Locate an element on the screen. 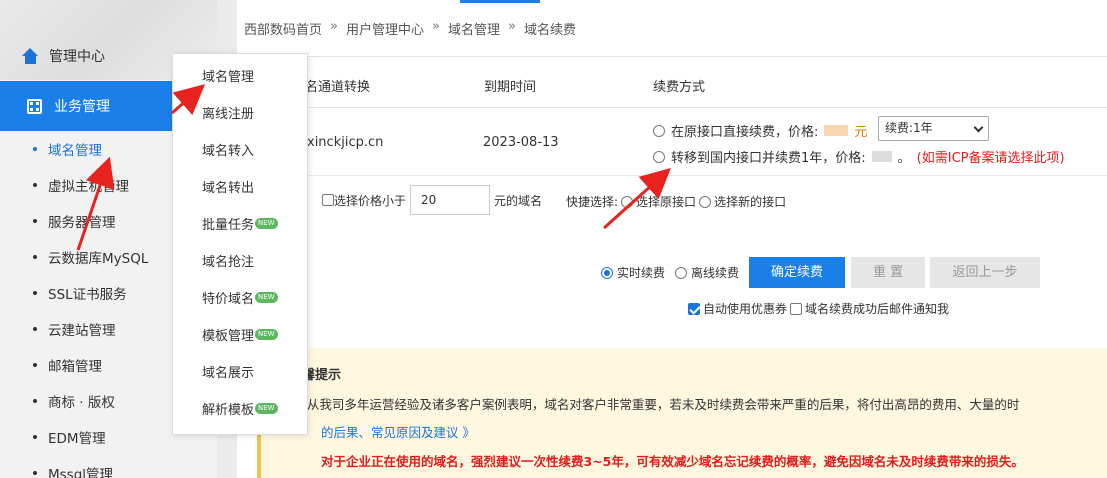 The height and width of the screenshot is (478, 1107). sidebar-item-label: 域名管理 is located at coordinates (75, 151).